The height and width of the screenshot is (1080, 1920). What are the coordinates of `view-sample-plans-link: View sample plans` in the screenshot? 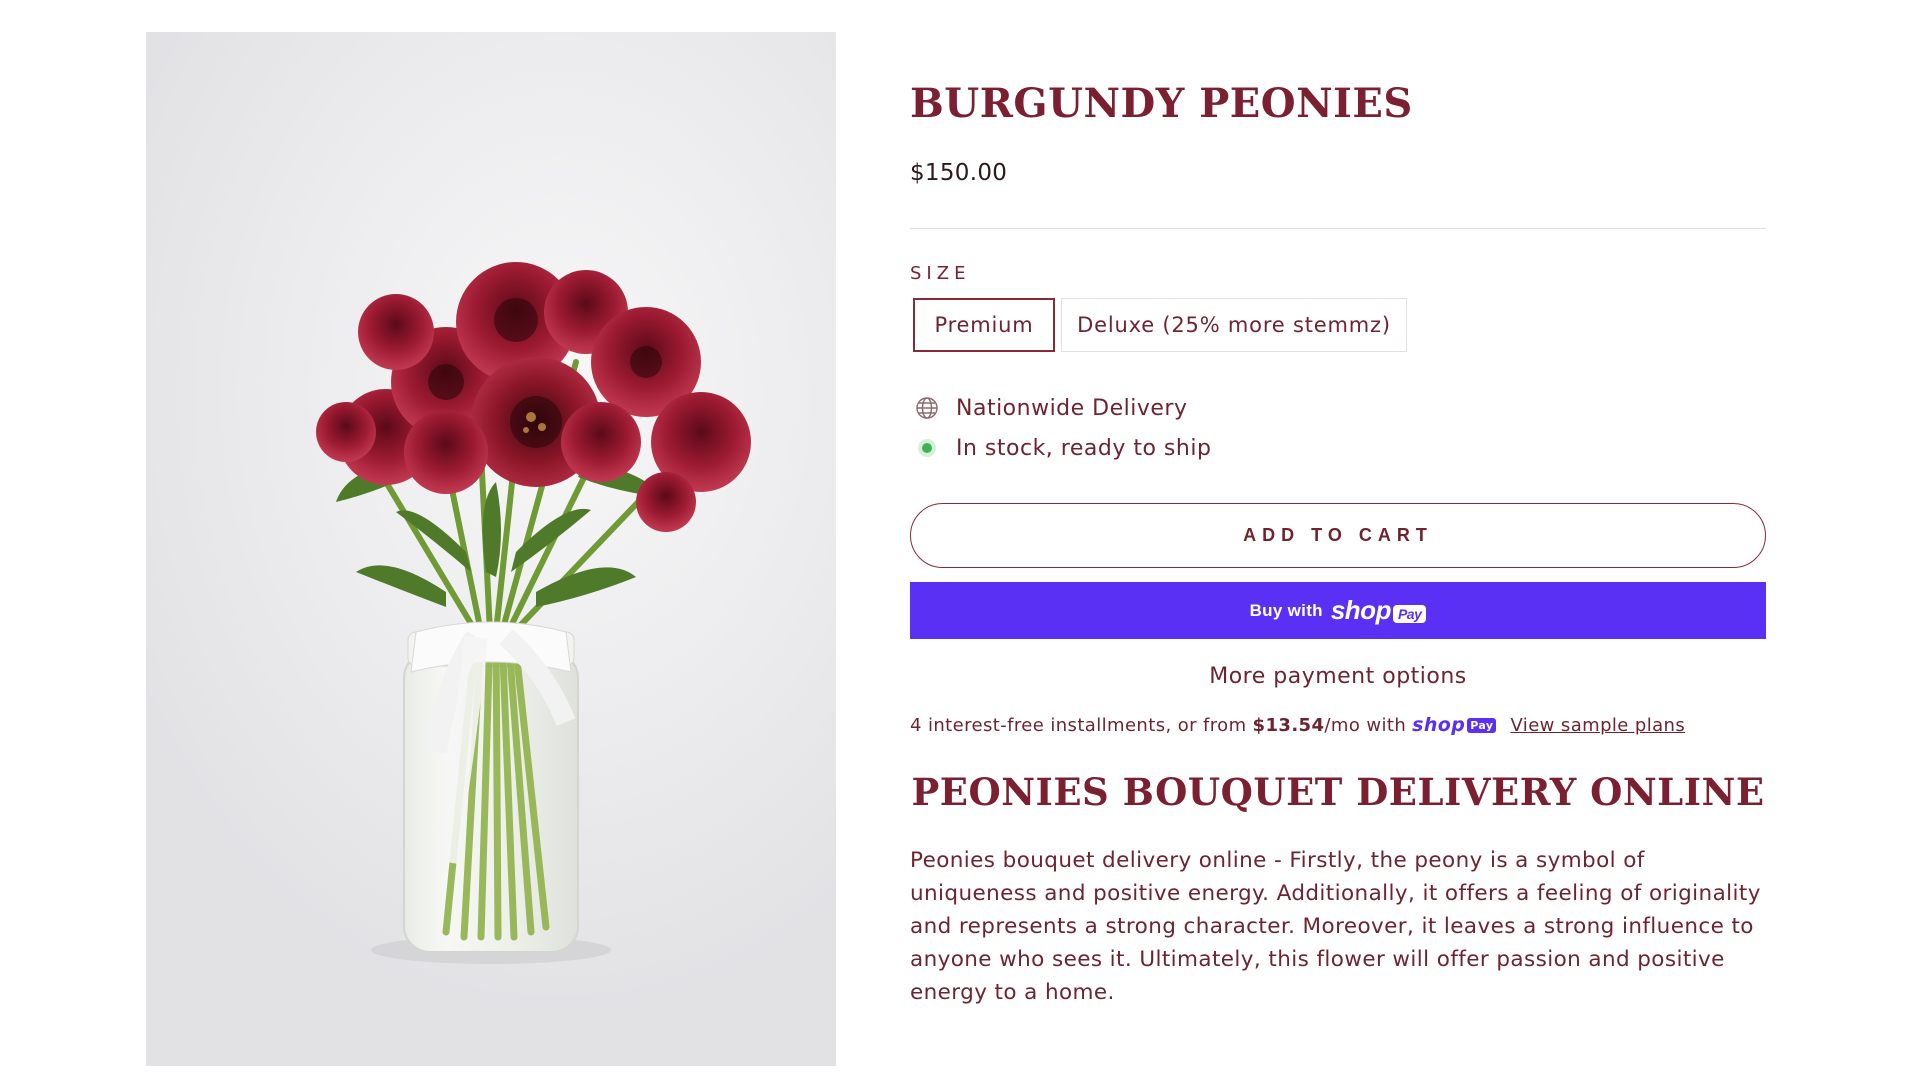 It's located at (1597, 725).